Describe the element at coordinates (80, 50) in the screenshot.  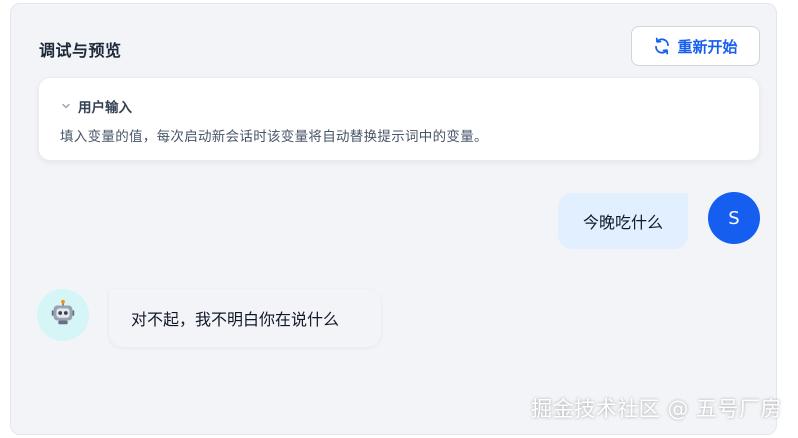
I see `panel-title: 调试与预览` at that location.